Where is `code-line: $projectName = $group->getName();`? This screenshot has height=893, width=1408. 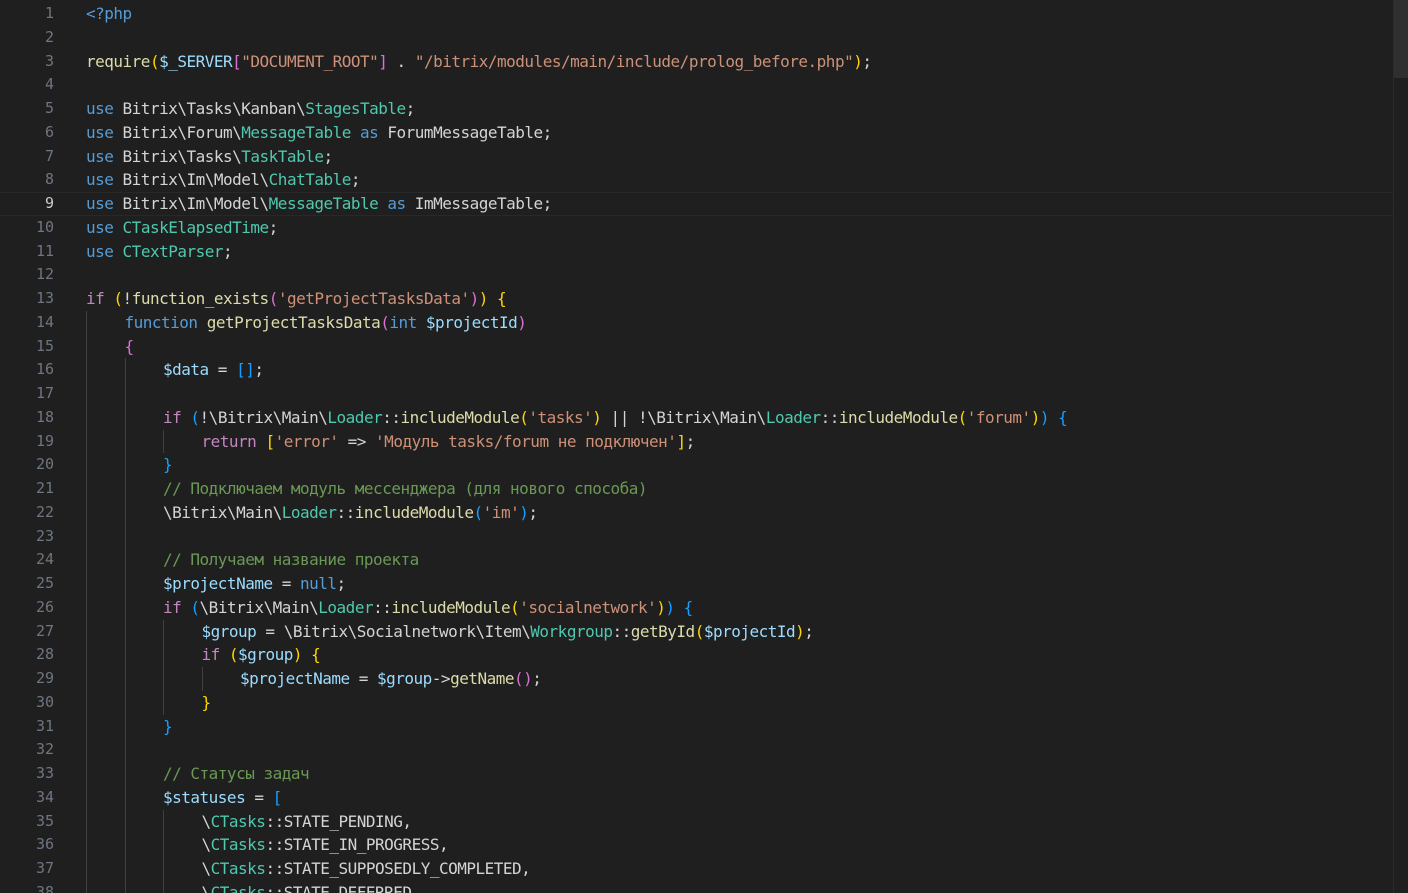 code-line: $projectName = $group->getName(); is located at coordinates (732, 679).